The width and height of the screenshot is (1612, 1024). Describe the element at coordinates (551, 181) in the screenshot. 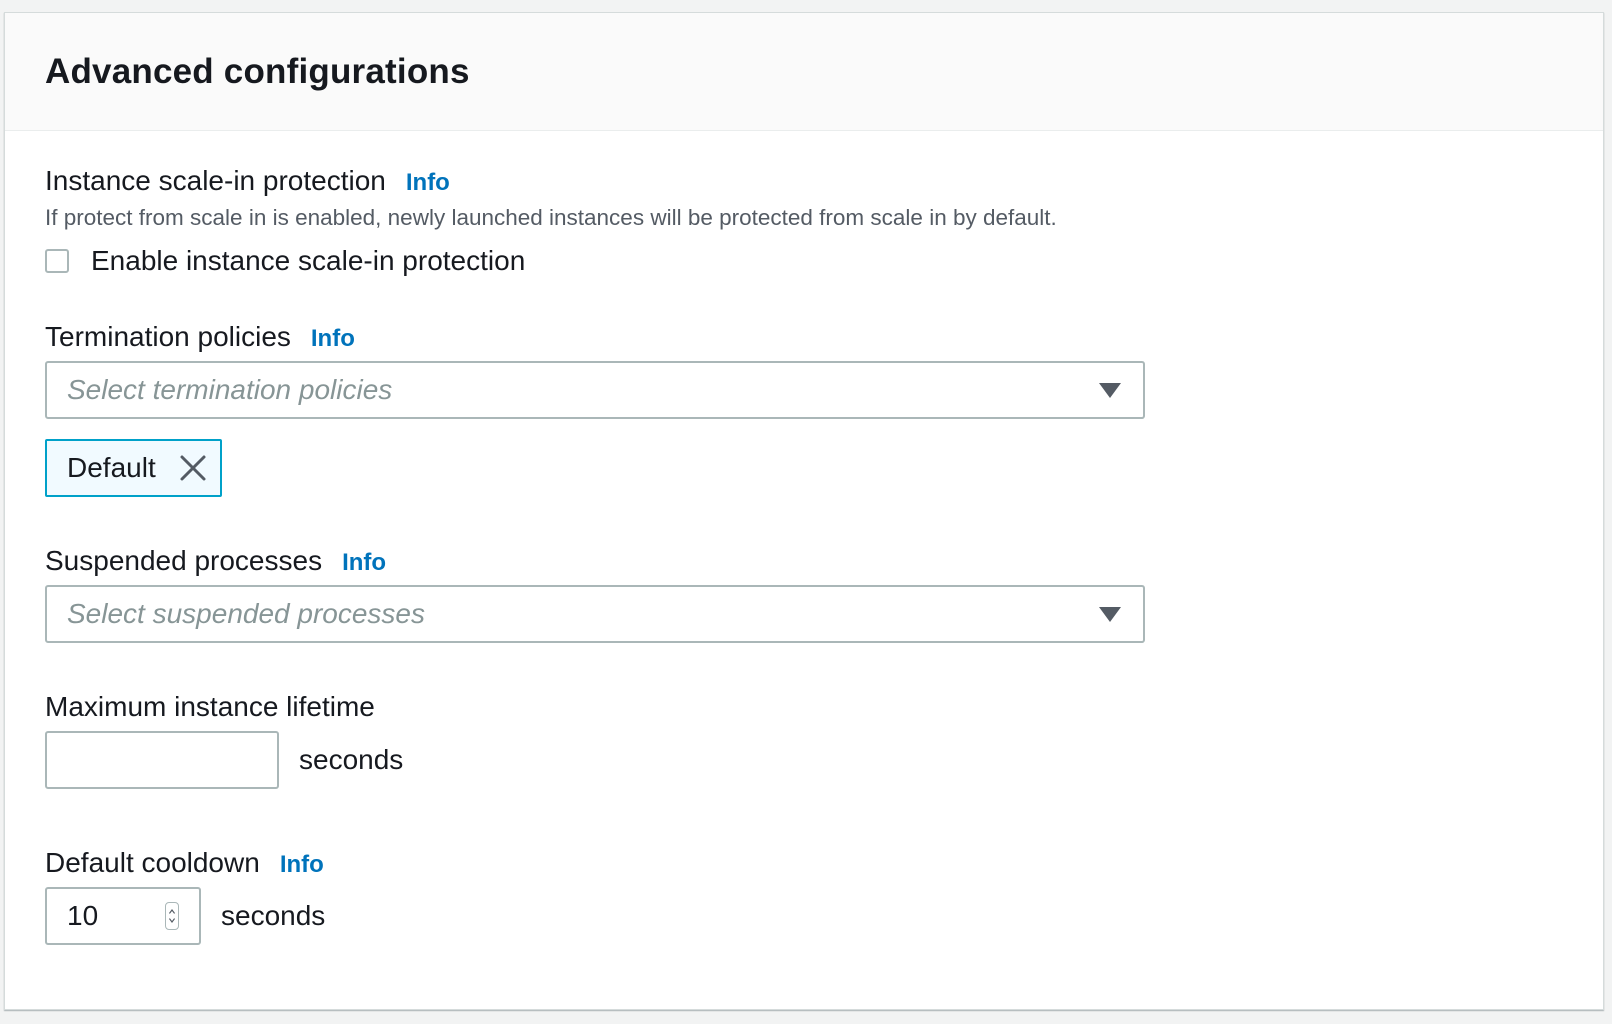

I see `scale-in-protection-label-row: Instance scale-in protection Info` at that location.